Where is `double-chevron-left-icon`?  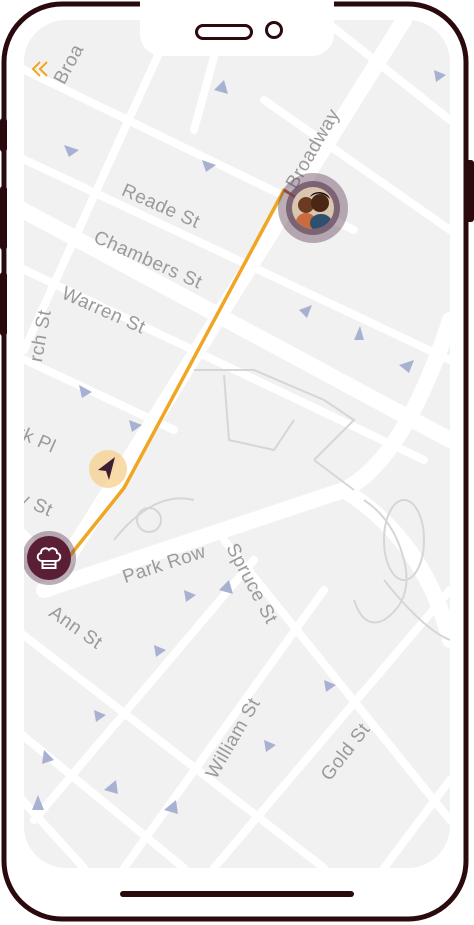 double-chevron-left-icon is located at coordinates (39, 69).